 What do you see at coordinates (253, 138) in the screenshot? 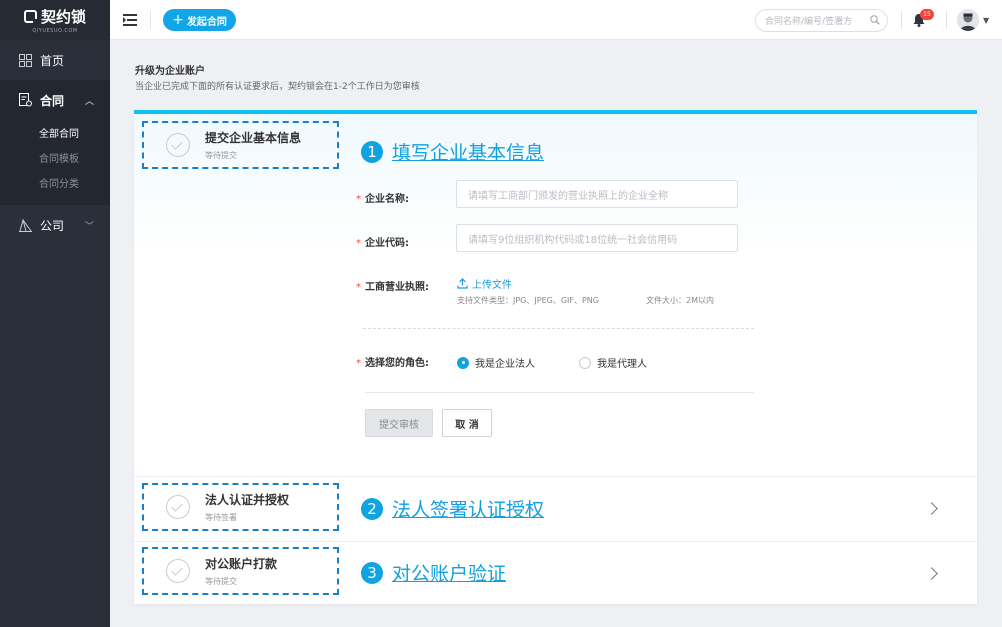
I see `step-1-title: 提交企业基本信息` at bounding box center [253, 138].